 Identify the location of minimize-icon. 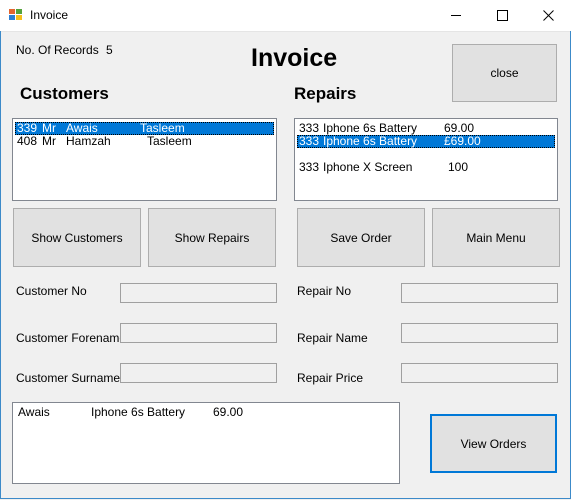
(455, 15).